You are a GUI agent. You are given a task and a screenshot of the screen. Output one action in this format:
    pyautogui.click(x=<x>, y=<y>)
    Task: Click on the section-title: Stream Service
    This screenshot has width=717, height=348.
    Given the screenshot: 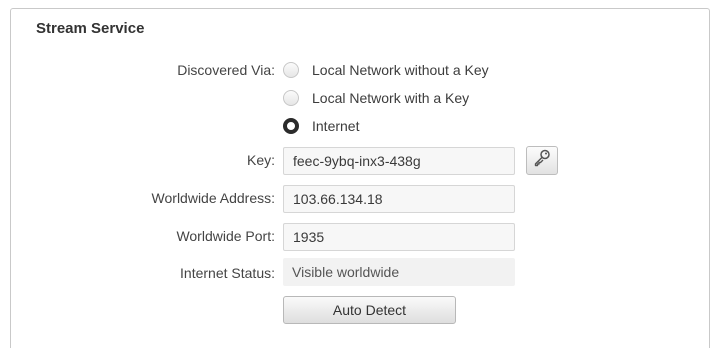 What is the action you would take?
    pyautogui.click(x=90, y=28)
    